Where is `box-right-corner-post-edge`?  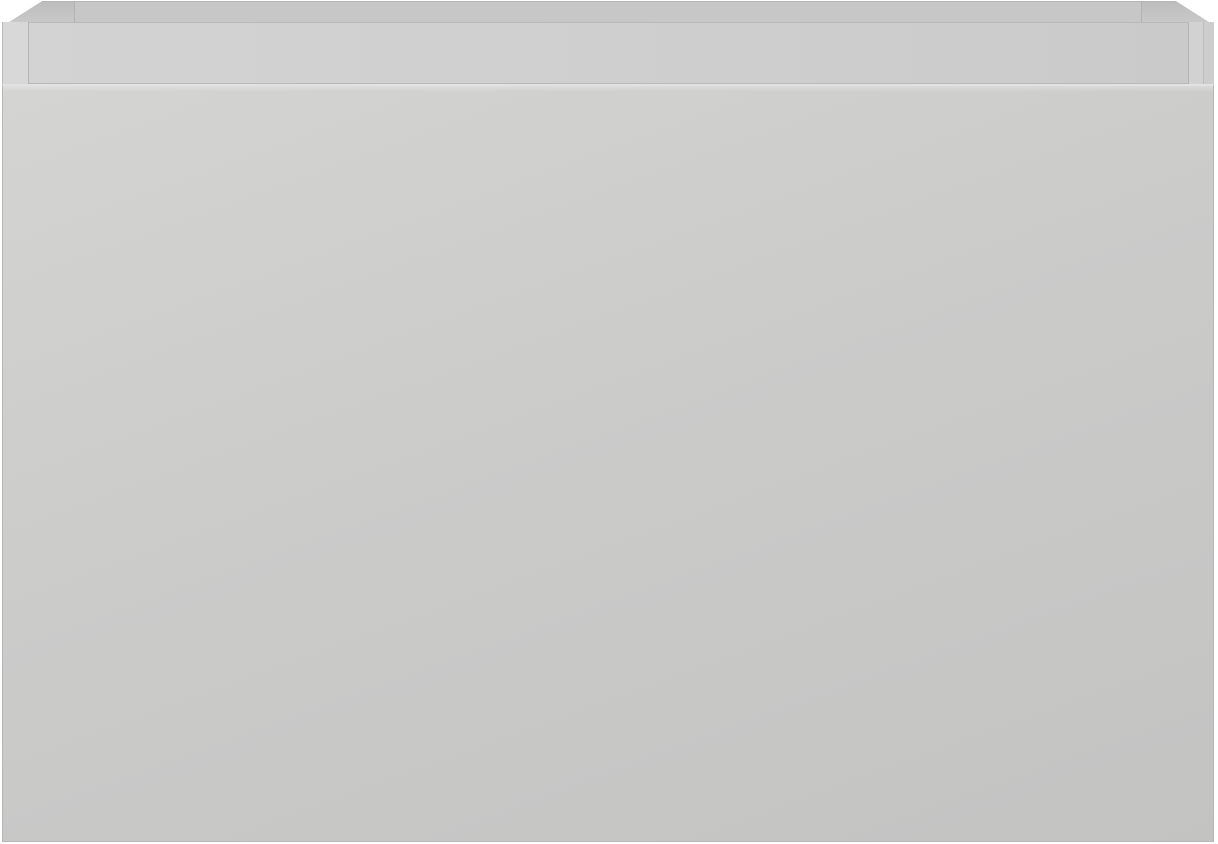 box-right-corner-post-edge is located at coordinates (1208, 53).